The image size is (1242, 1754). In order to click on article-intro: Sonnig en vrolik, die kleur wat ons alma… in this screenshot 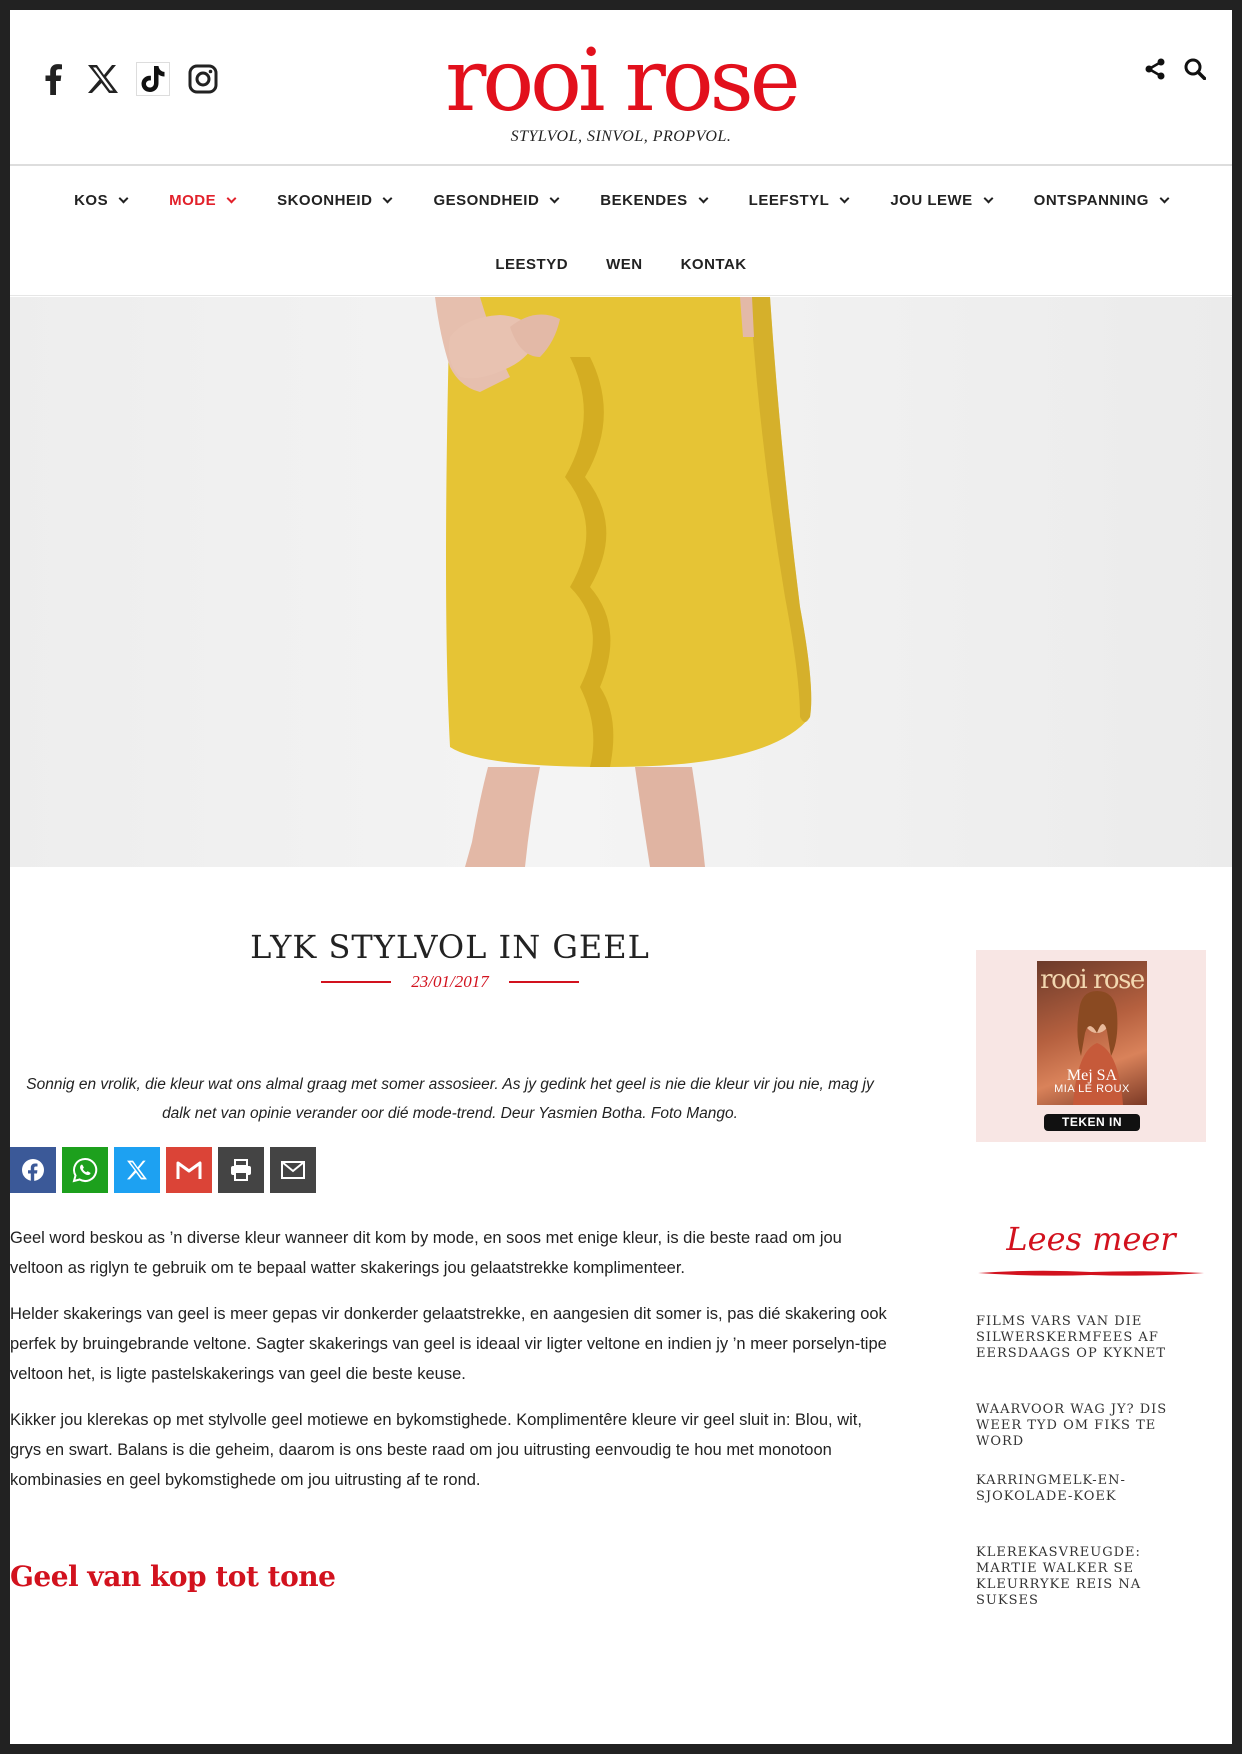, I will do `click(450, 1099)`.